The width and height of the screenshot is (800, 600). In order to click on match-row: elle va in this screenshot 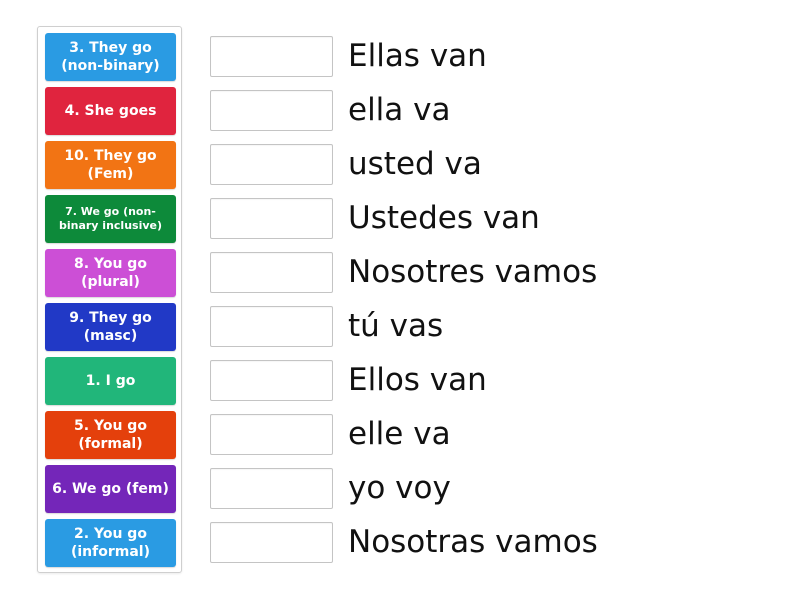, I will do `click(490, 435)`.